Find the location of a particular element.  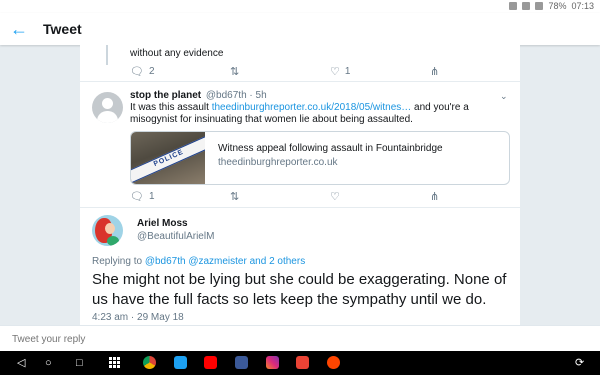

user-handle: @BeautifulArielM is located at coordinates (175, 236).